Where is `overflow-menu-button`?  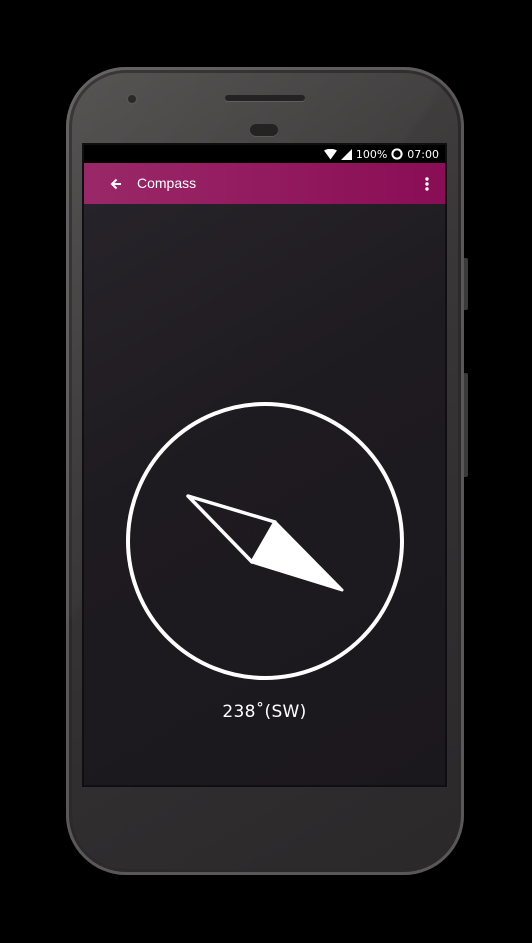 overflow-menu-button is located at coordinates (427, 184).